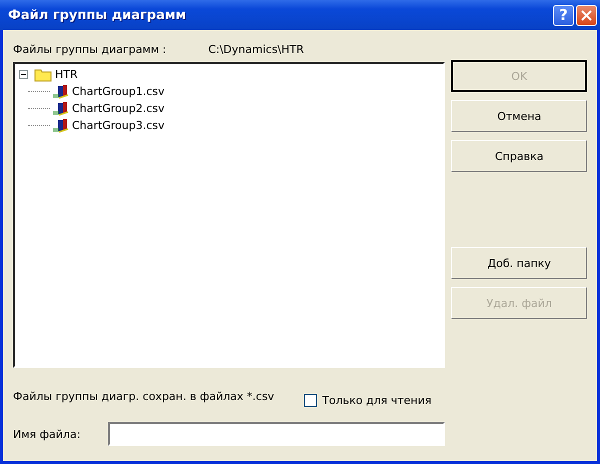 The height and width of the screenshot is (464, 600). I want to click on help-button: ?, so click(563, 15).